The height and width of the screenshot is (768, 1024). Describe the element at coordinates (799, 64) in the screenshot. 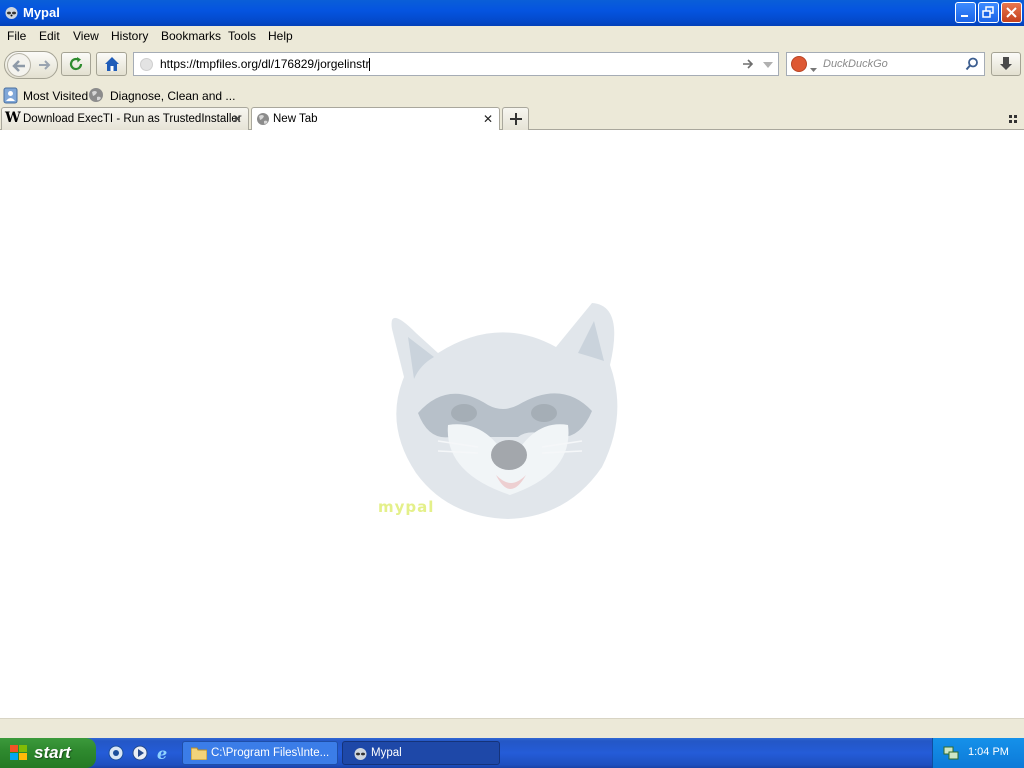

I see `duckduckgo-icon` at that location.